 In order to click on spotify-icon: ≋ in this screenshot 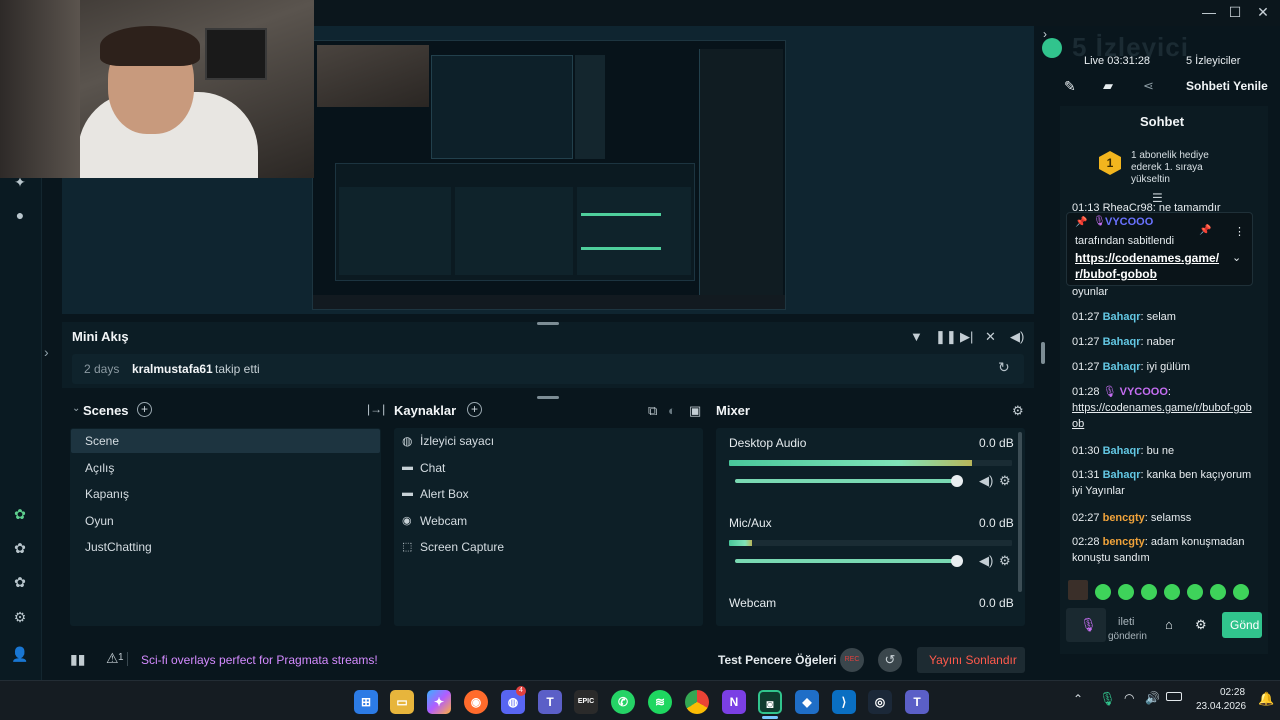, I will do `click(660, 702)`.